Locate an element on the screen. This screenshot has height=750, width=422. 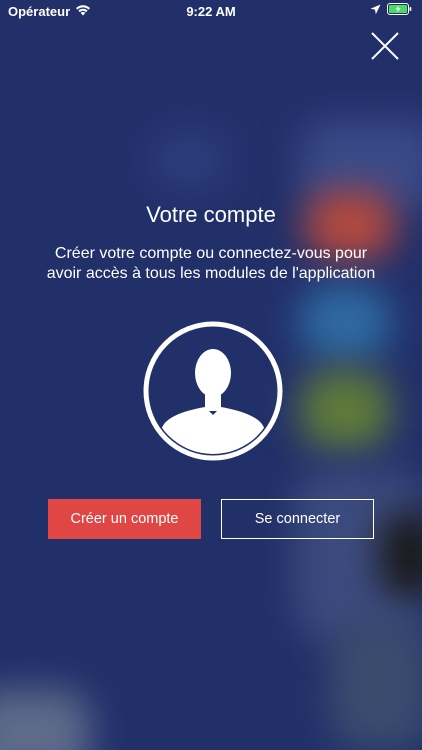
status-right is located at coordinates (391, 10).